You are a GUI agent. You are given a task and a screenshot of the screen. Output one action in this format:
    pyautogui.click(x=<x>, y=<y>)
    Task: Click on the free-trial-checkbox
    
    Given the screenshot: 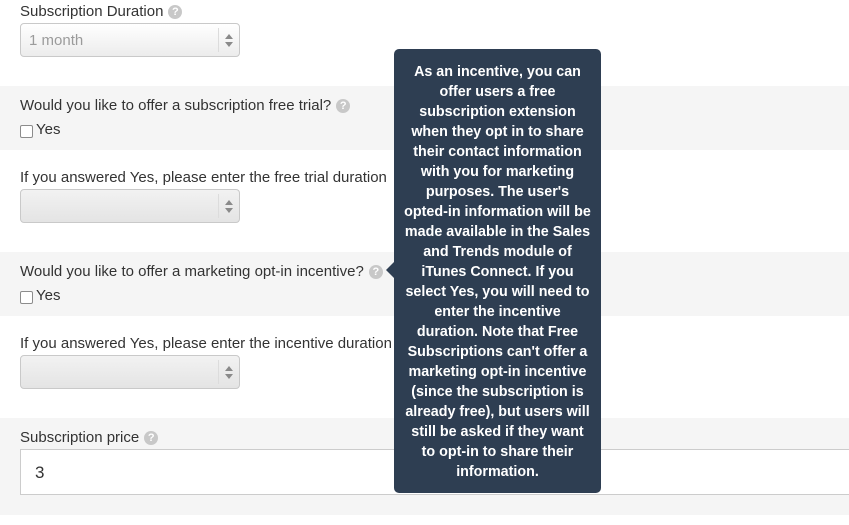 What is the action you would take?
    pyautogui.click(x=26, y=131)
    